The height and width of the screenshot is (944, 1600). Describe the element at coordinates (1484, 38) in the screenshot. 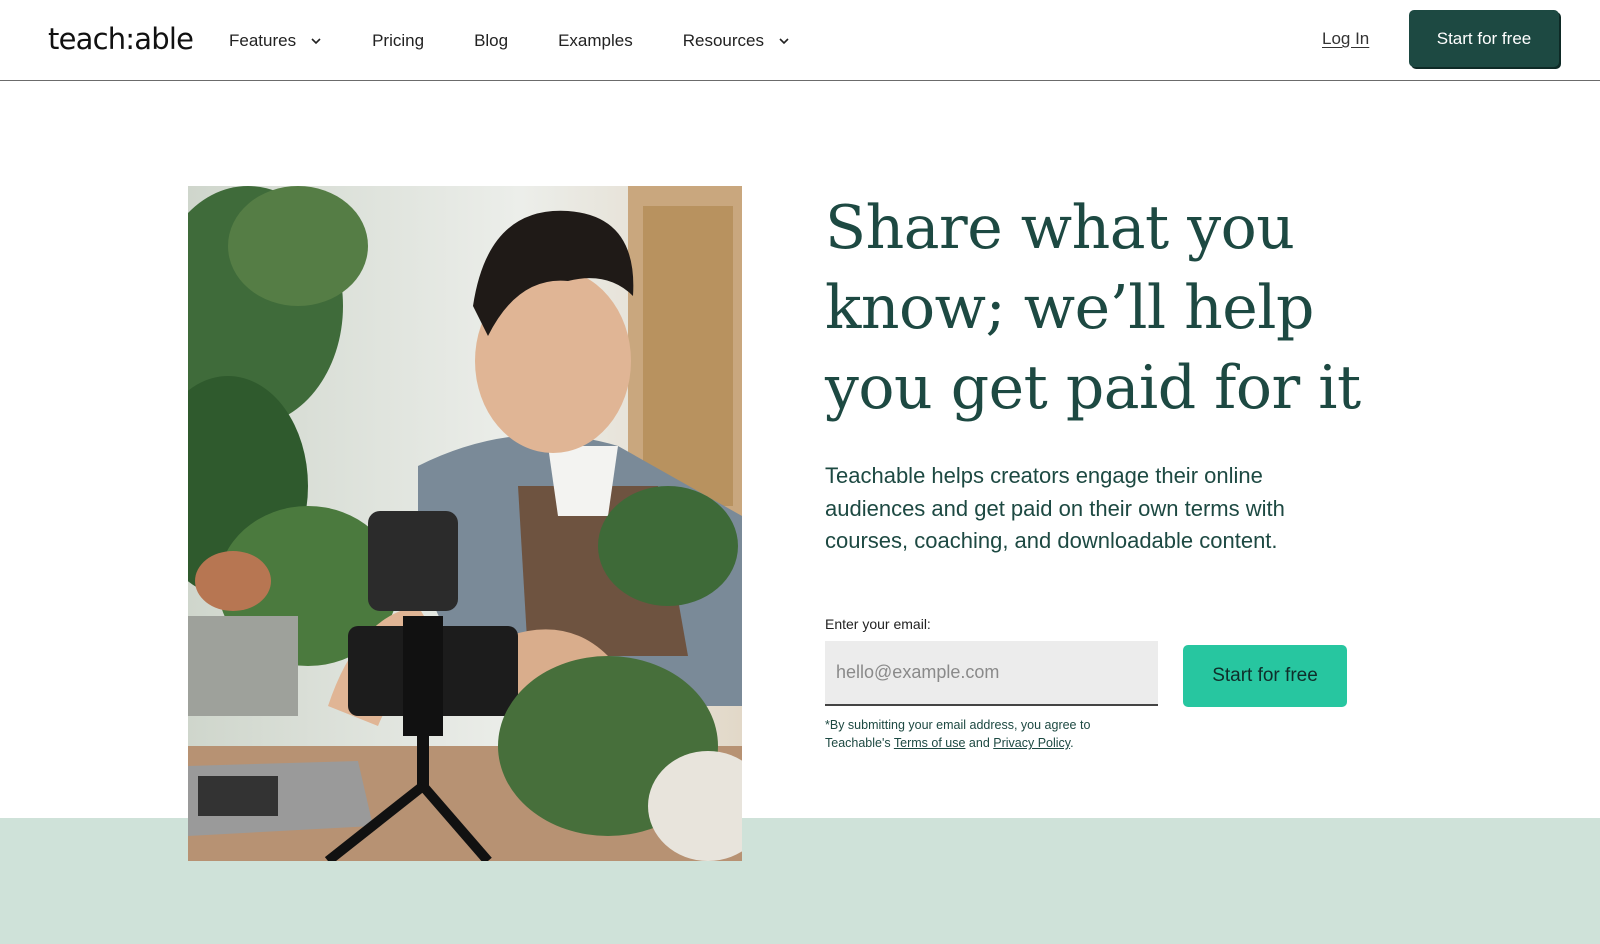

I see `start-for-free-header-button: Start for free` at that location.